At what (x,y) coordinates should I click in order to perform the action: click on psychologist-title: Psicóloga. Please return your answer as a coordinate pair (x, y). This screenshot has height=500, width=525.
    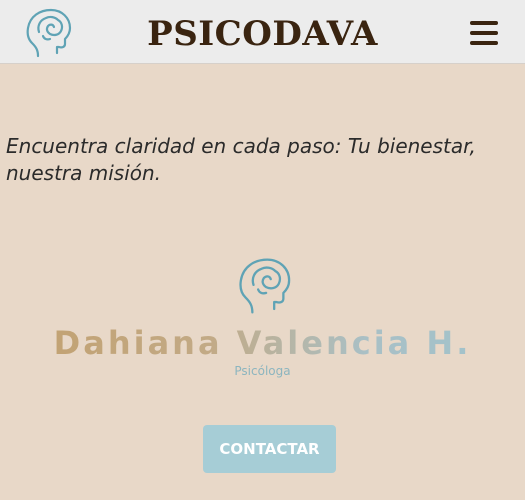
    Looking at the image, I should click on (262, 371).